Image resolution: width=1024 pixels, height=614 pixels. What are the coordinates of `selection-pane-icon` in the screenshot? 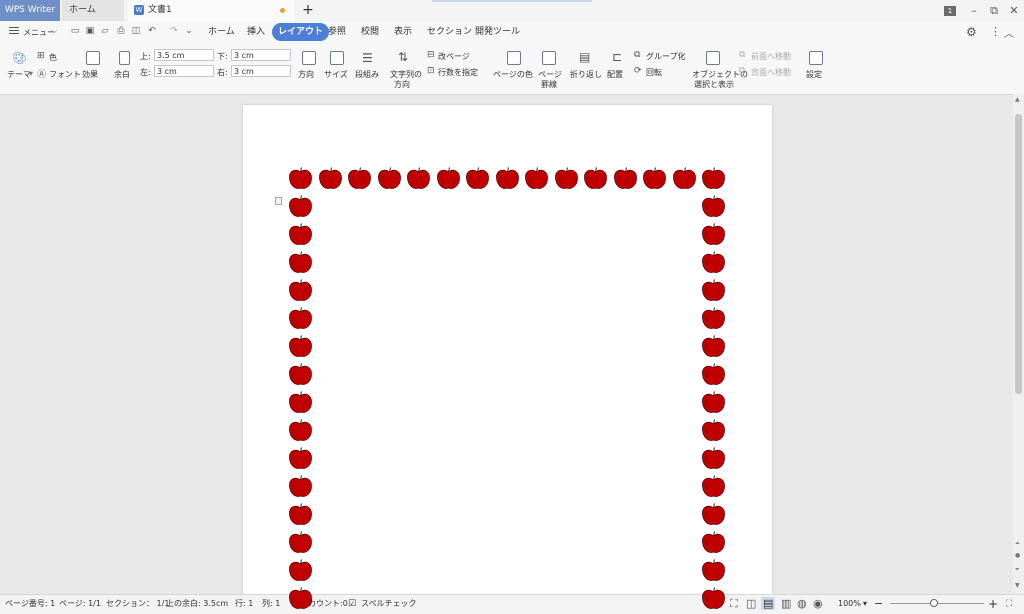 It's located at (713, 58).